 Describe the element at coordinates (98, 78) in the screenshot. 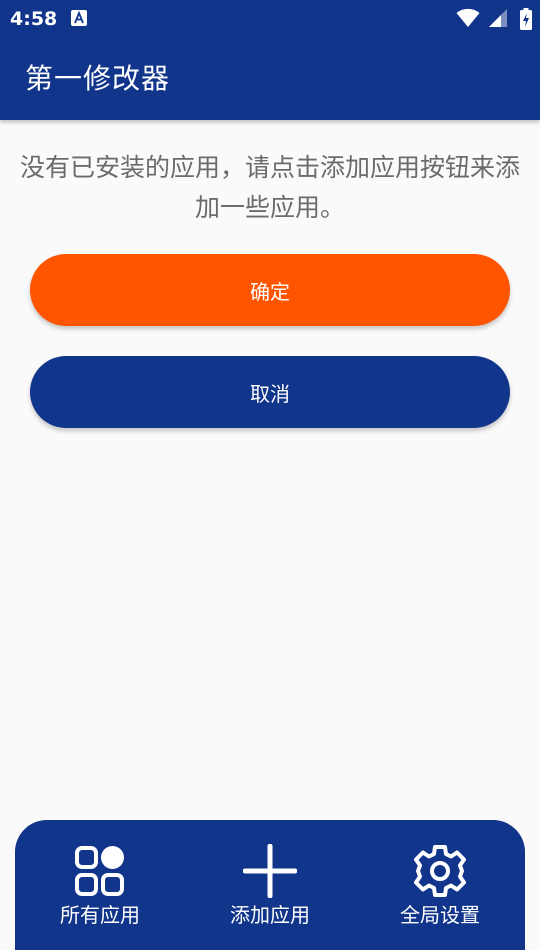

I see `page-title: 第一修改器` at that location.